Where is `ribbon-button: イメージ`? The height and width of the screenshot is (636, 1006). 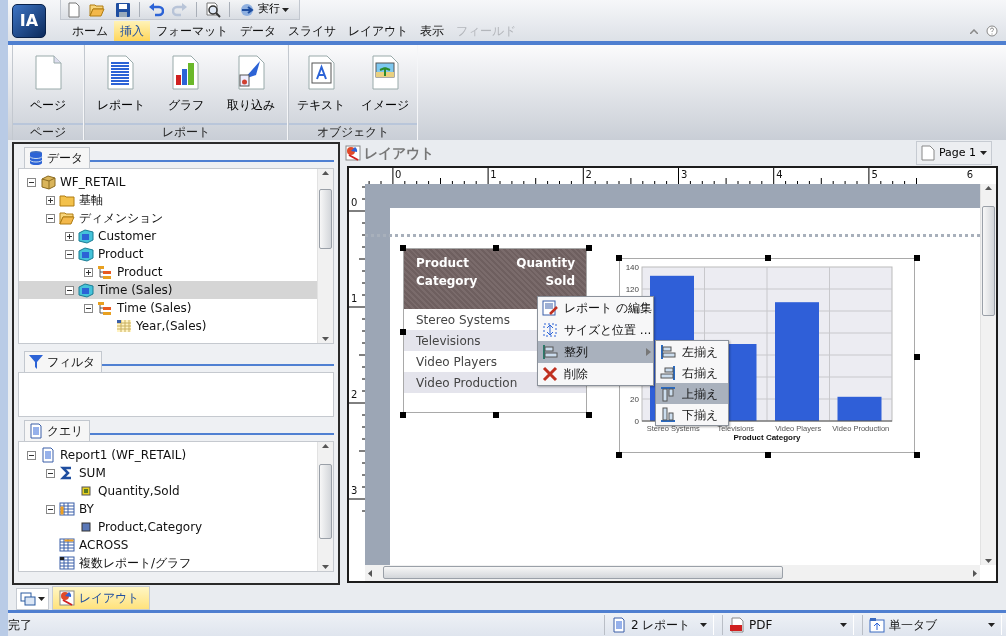
ribbon-button: イメージ is located at coordinates (385, 84).